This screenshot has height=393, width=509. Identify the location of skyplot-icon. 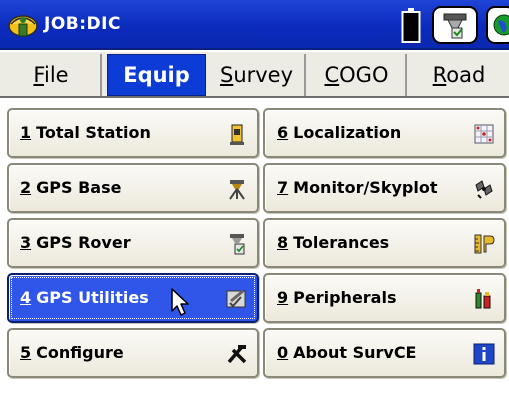
(484, 189).